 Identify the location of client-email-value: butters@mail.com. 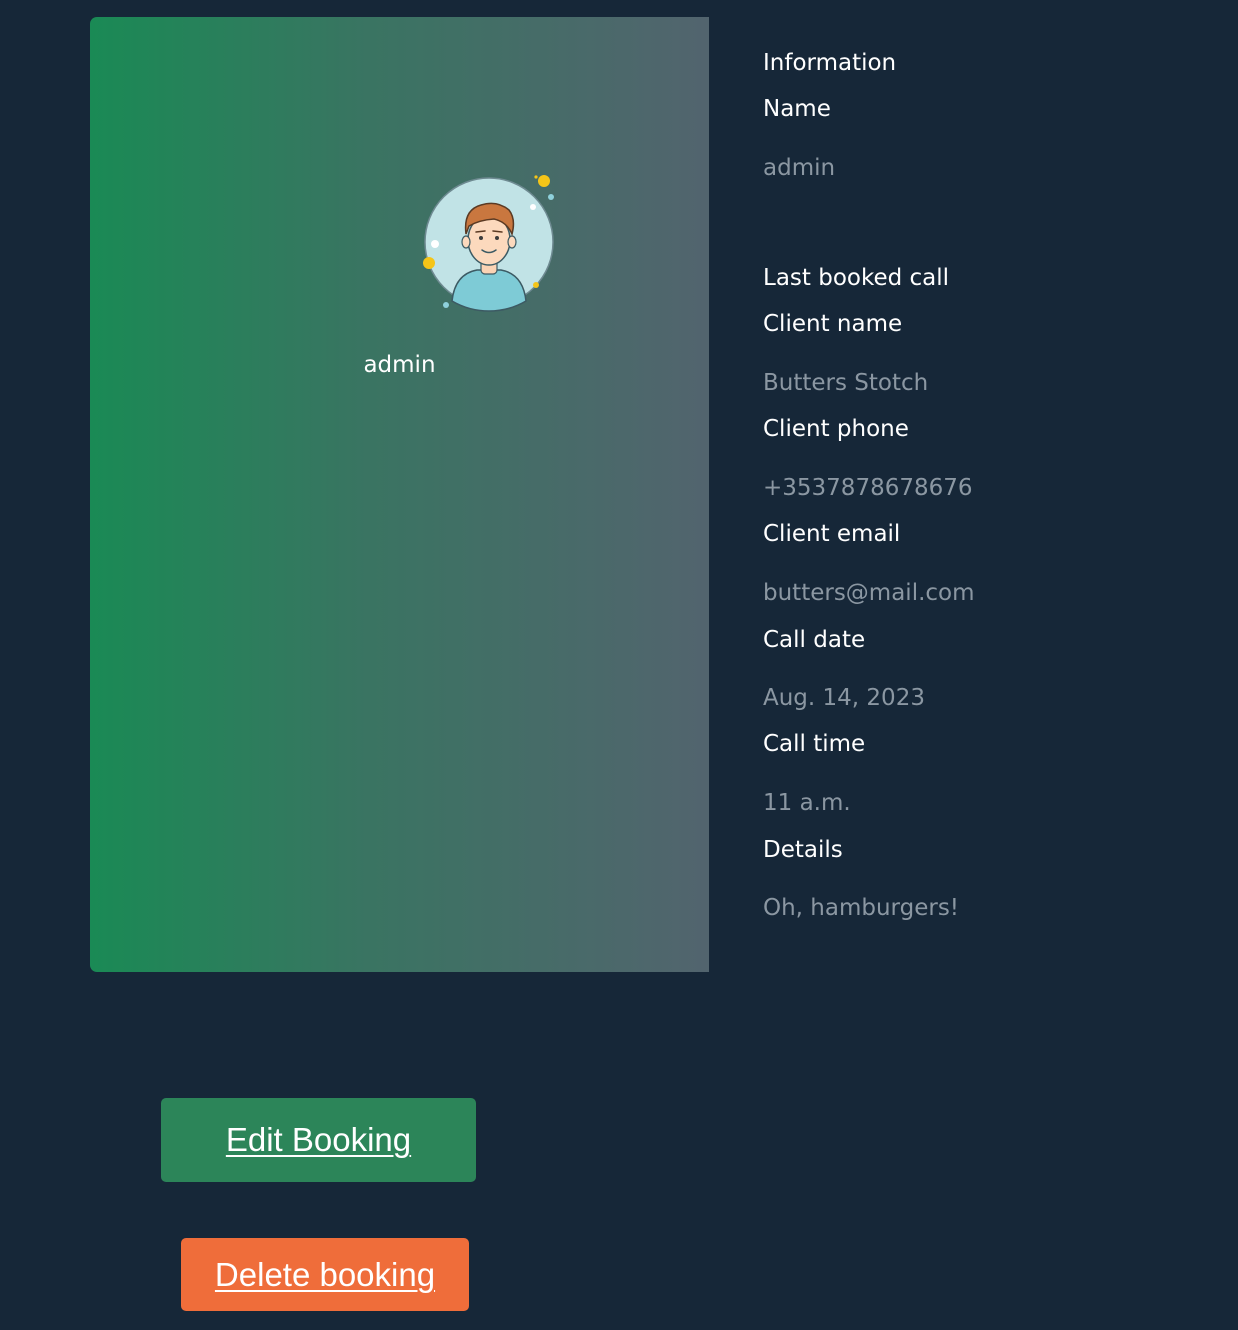
(869, 593).